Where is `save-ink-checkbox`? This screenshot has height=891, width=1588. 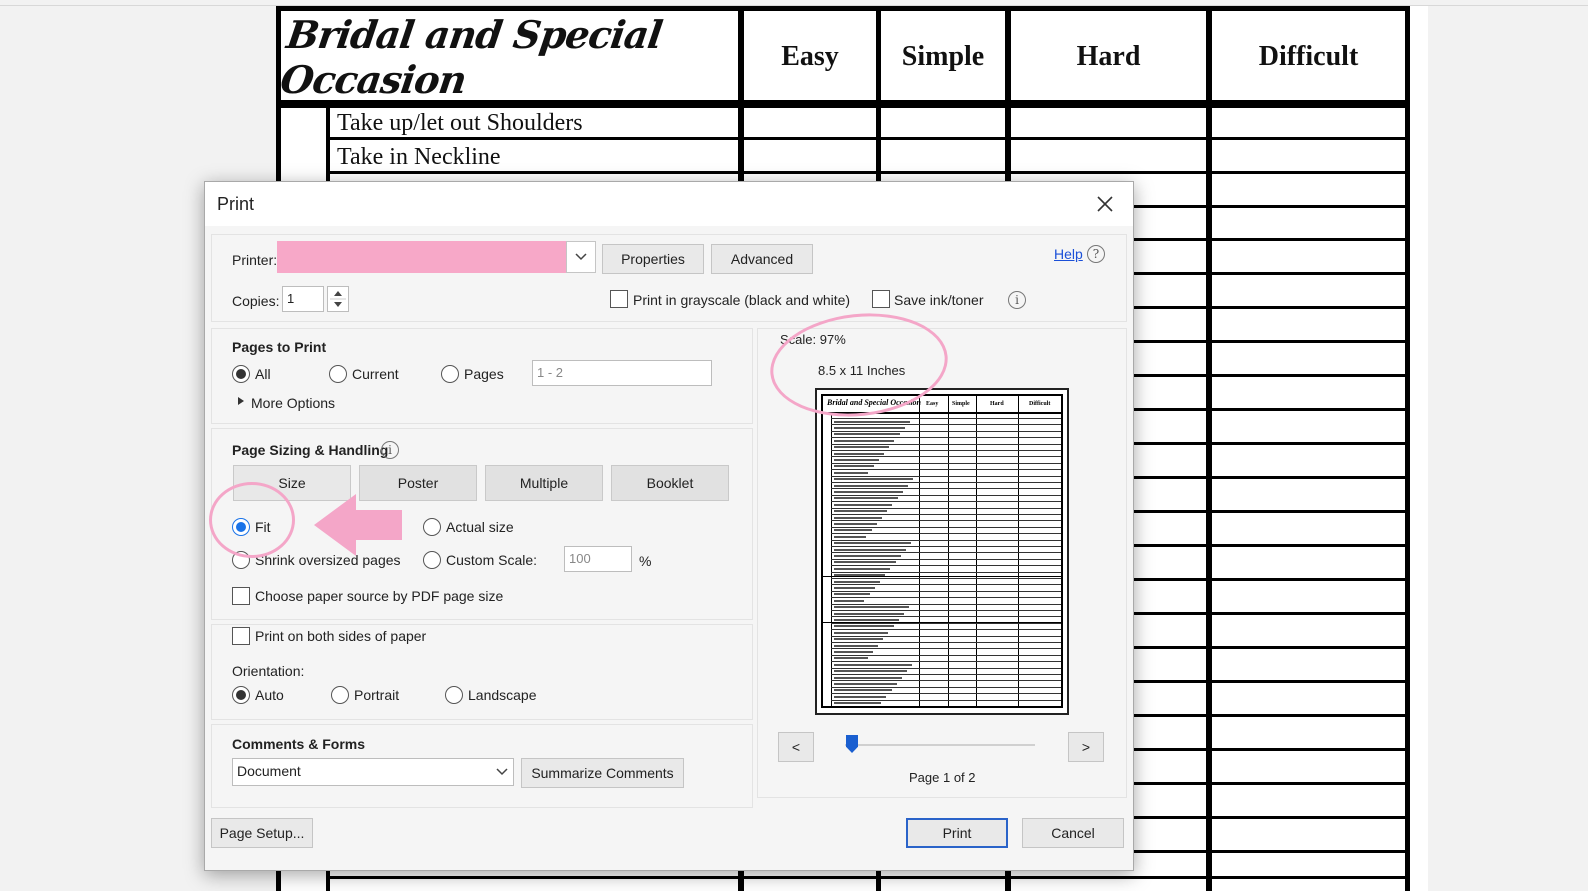
save-ink-checkbox is located at coordinates (881, 299).